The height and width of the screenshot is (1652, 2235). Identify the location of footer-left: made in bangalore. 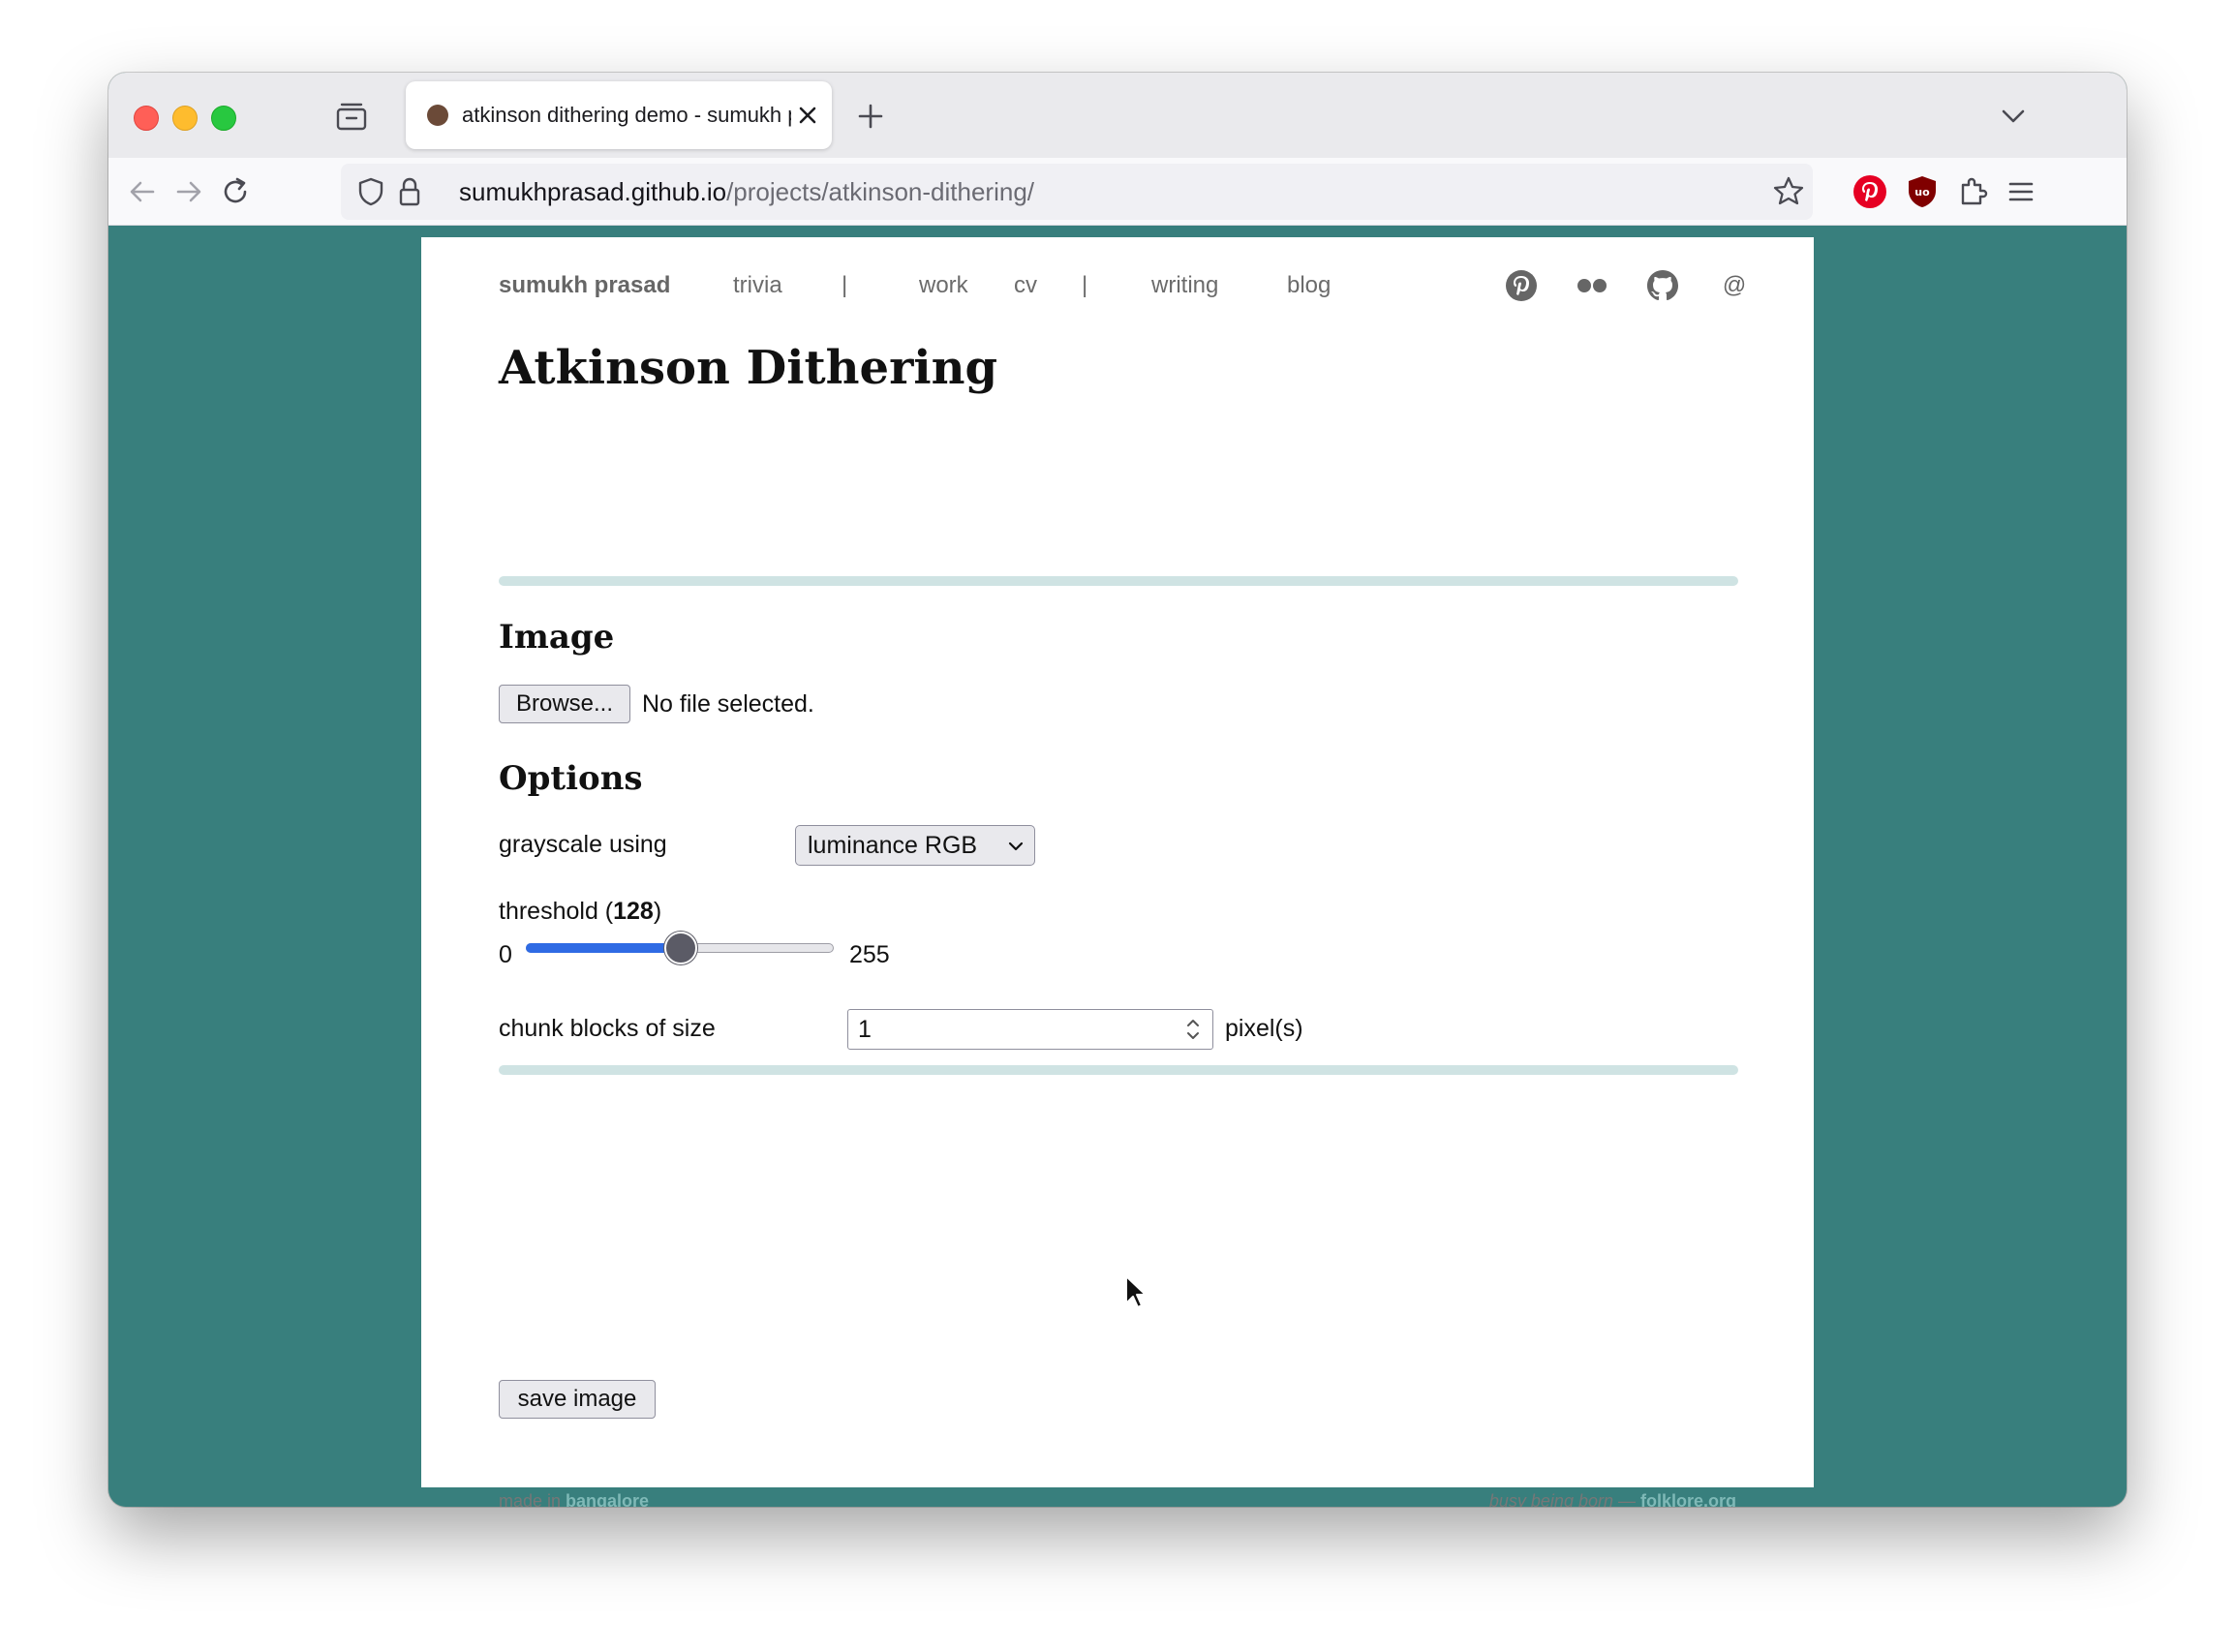
(574, 1499).